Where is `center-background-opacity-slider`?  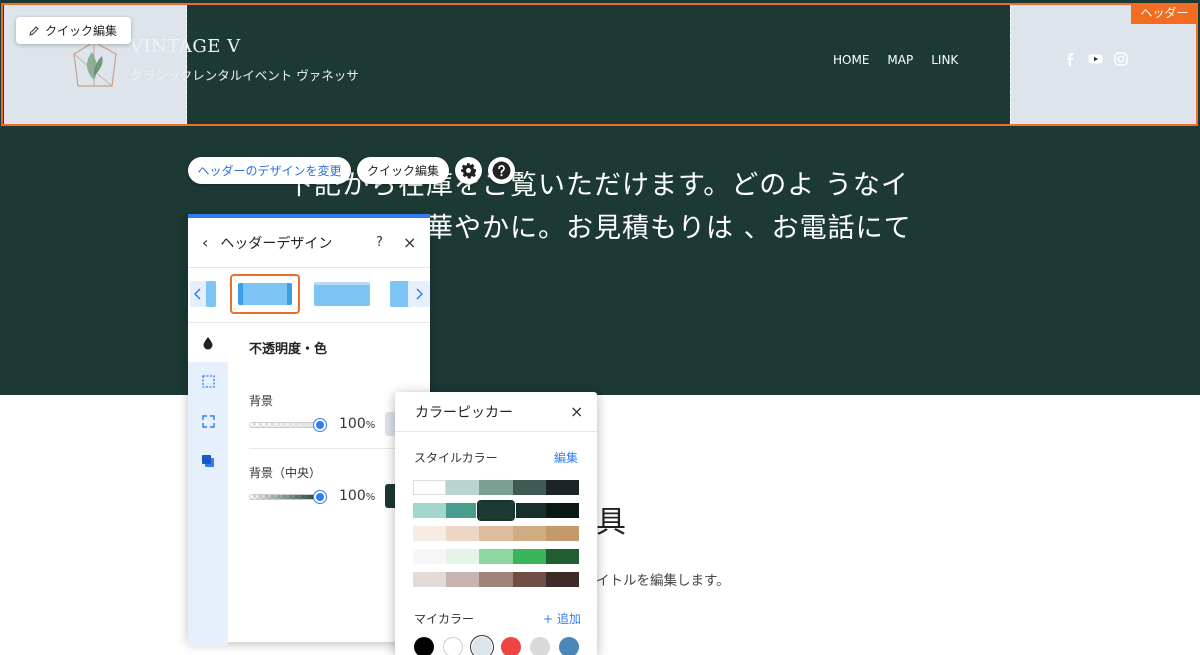 center-background-opacity-slider is located at coordinates (287, 497).